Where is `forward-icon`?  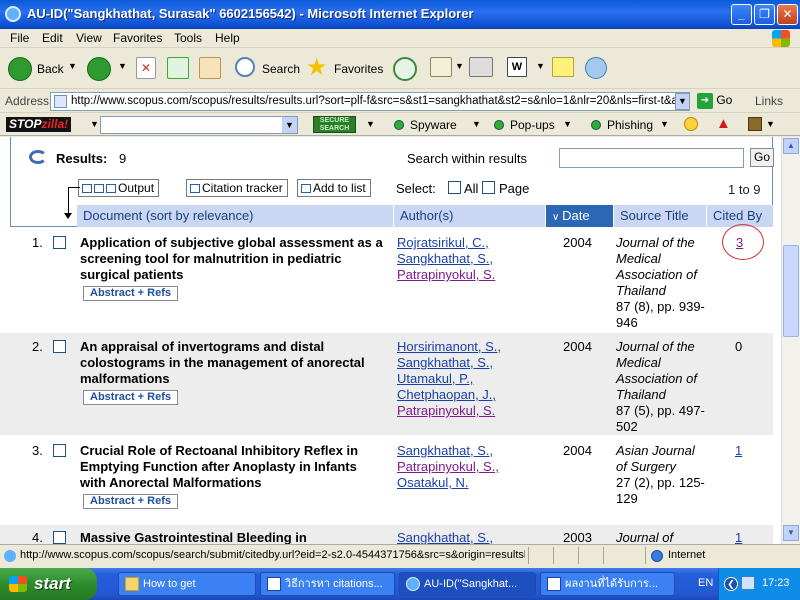
forward-icon is located at coordinates (99, 69).